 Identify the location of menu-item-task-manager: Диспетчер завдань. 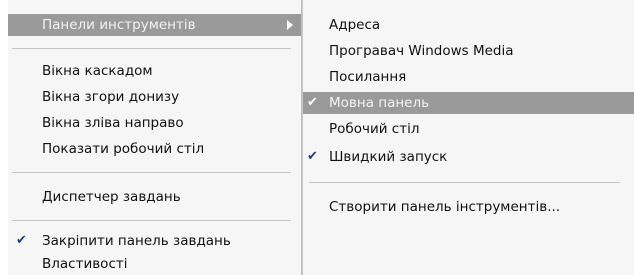
(154, 197).